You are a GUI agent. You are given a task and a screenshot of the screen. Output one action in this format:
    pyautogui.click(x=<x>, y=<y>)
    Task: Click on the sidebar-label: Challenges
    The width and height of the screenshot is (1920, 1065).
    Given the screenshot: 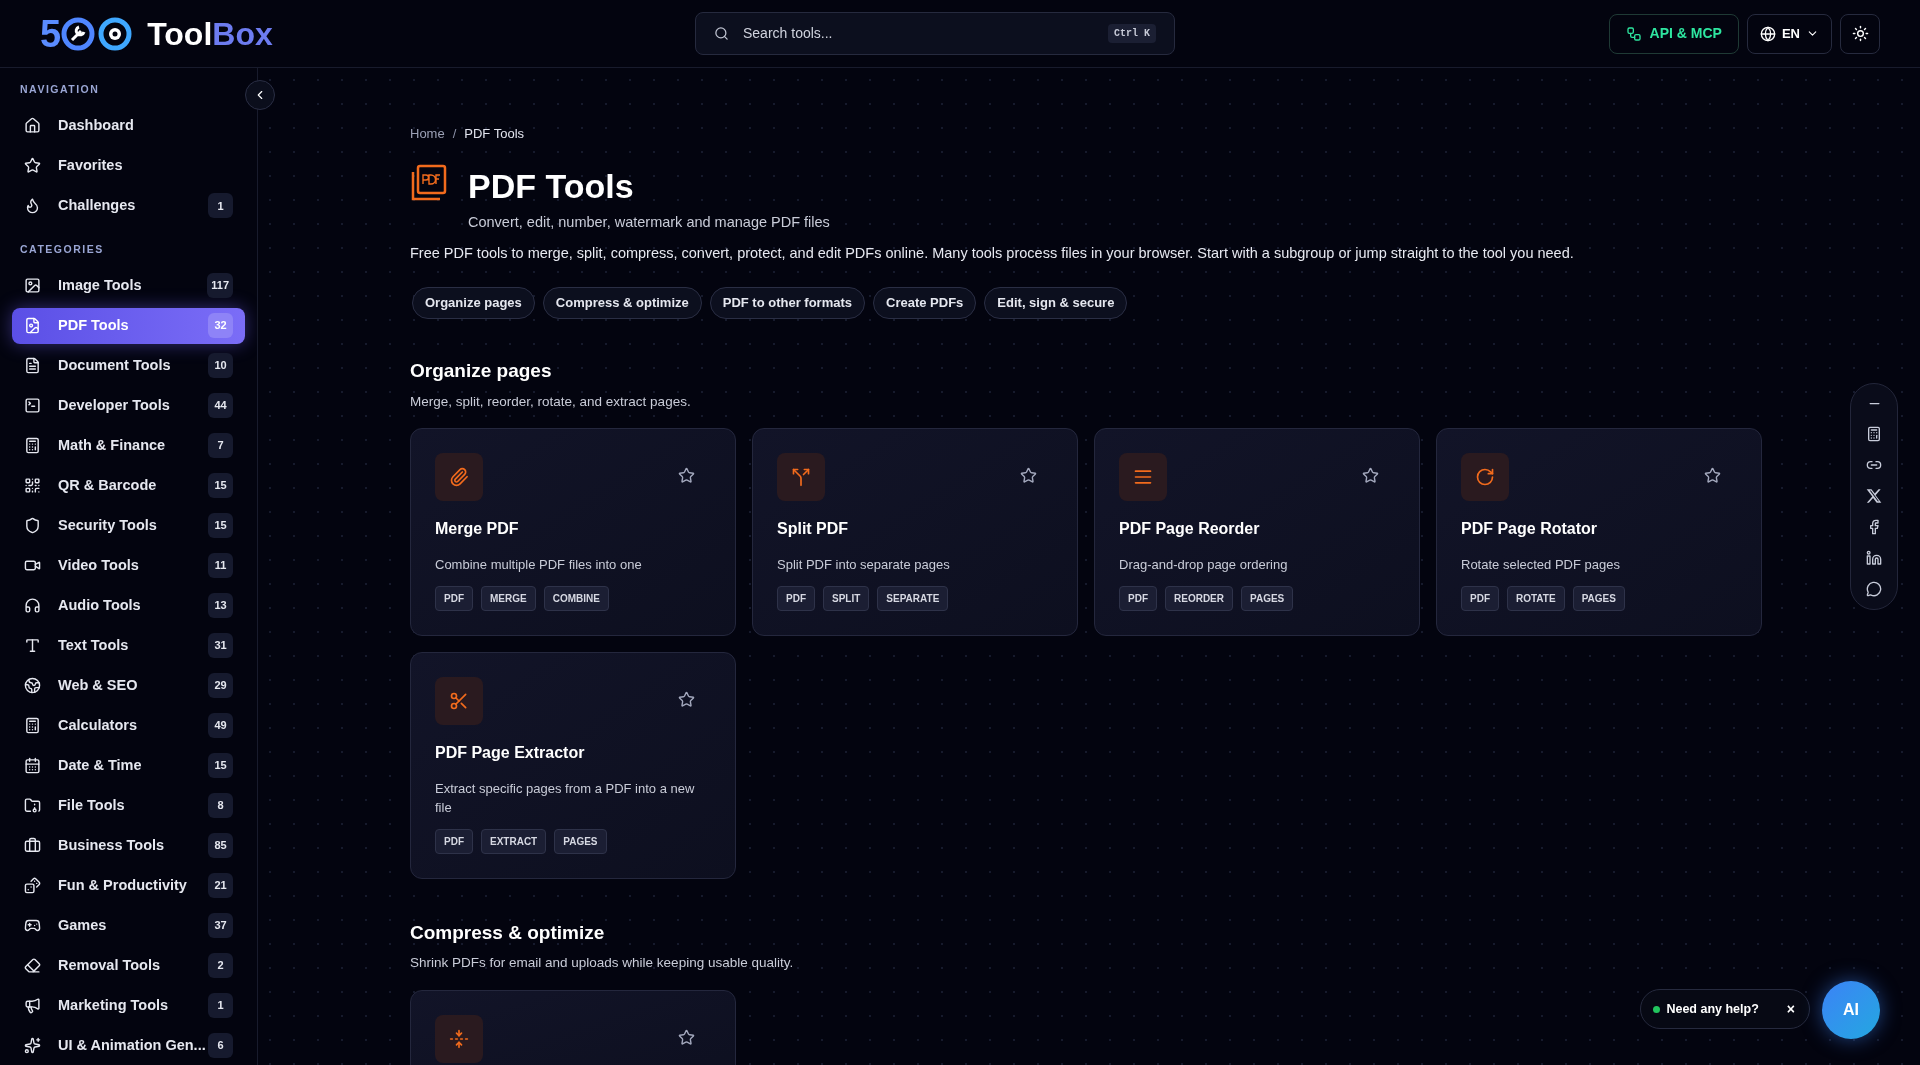 What is the action you would take?
    pyautogui.click(x=97, y=205)
    